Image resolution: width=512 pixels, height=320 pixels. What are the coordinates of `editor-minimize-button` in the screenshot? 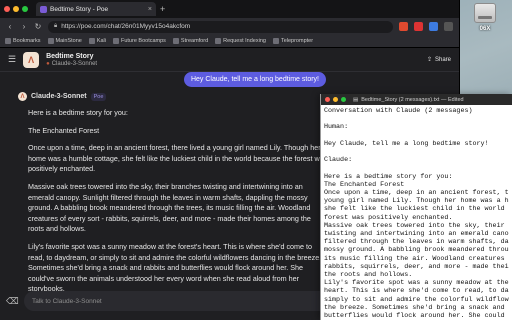 It's located at (335, 99).